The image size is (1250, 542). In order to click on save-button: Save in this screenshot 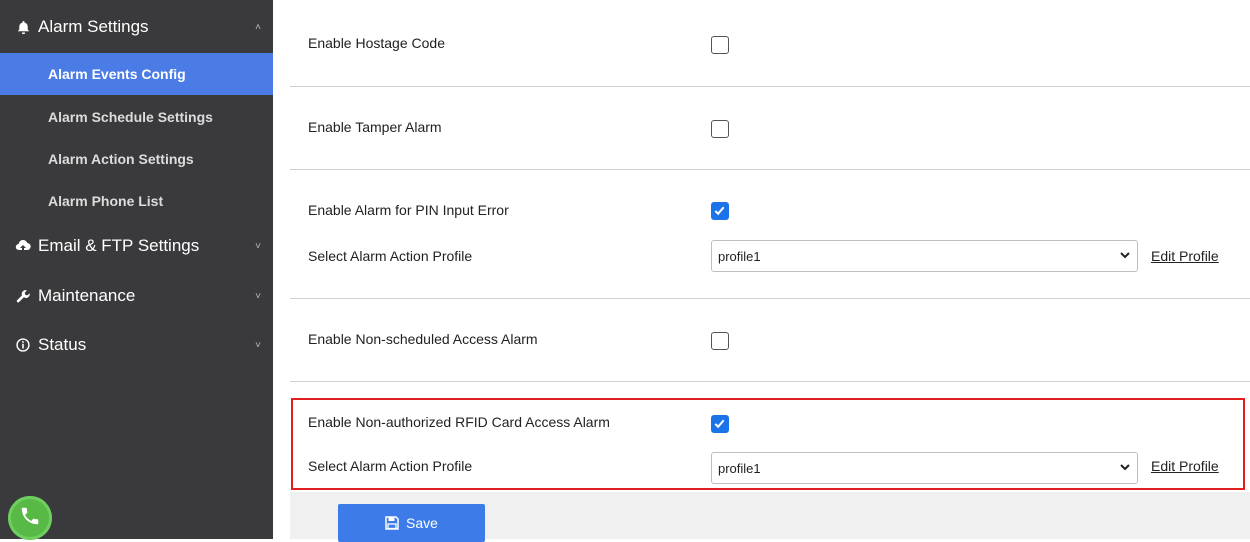, I will do `click(411, 523)`.